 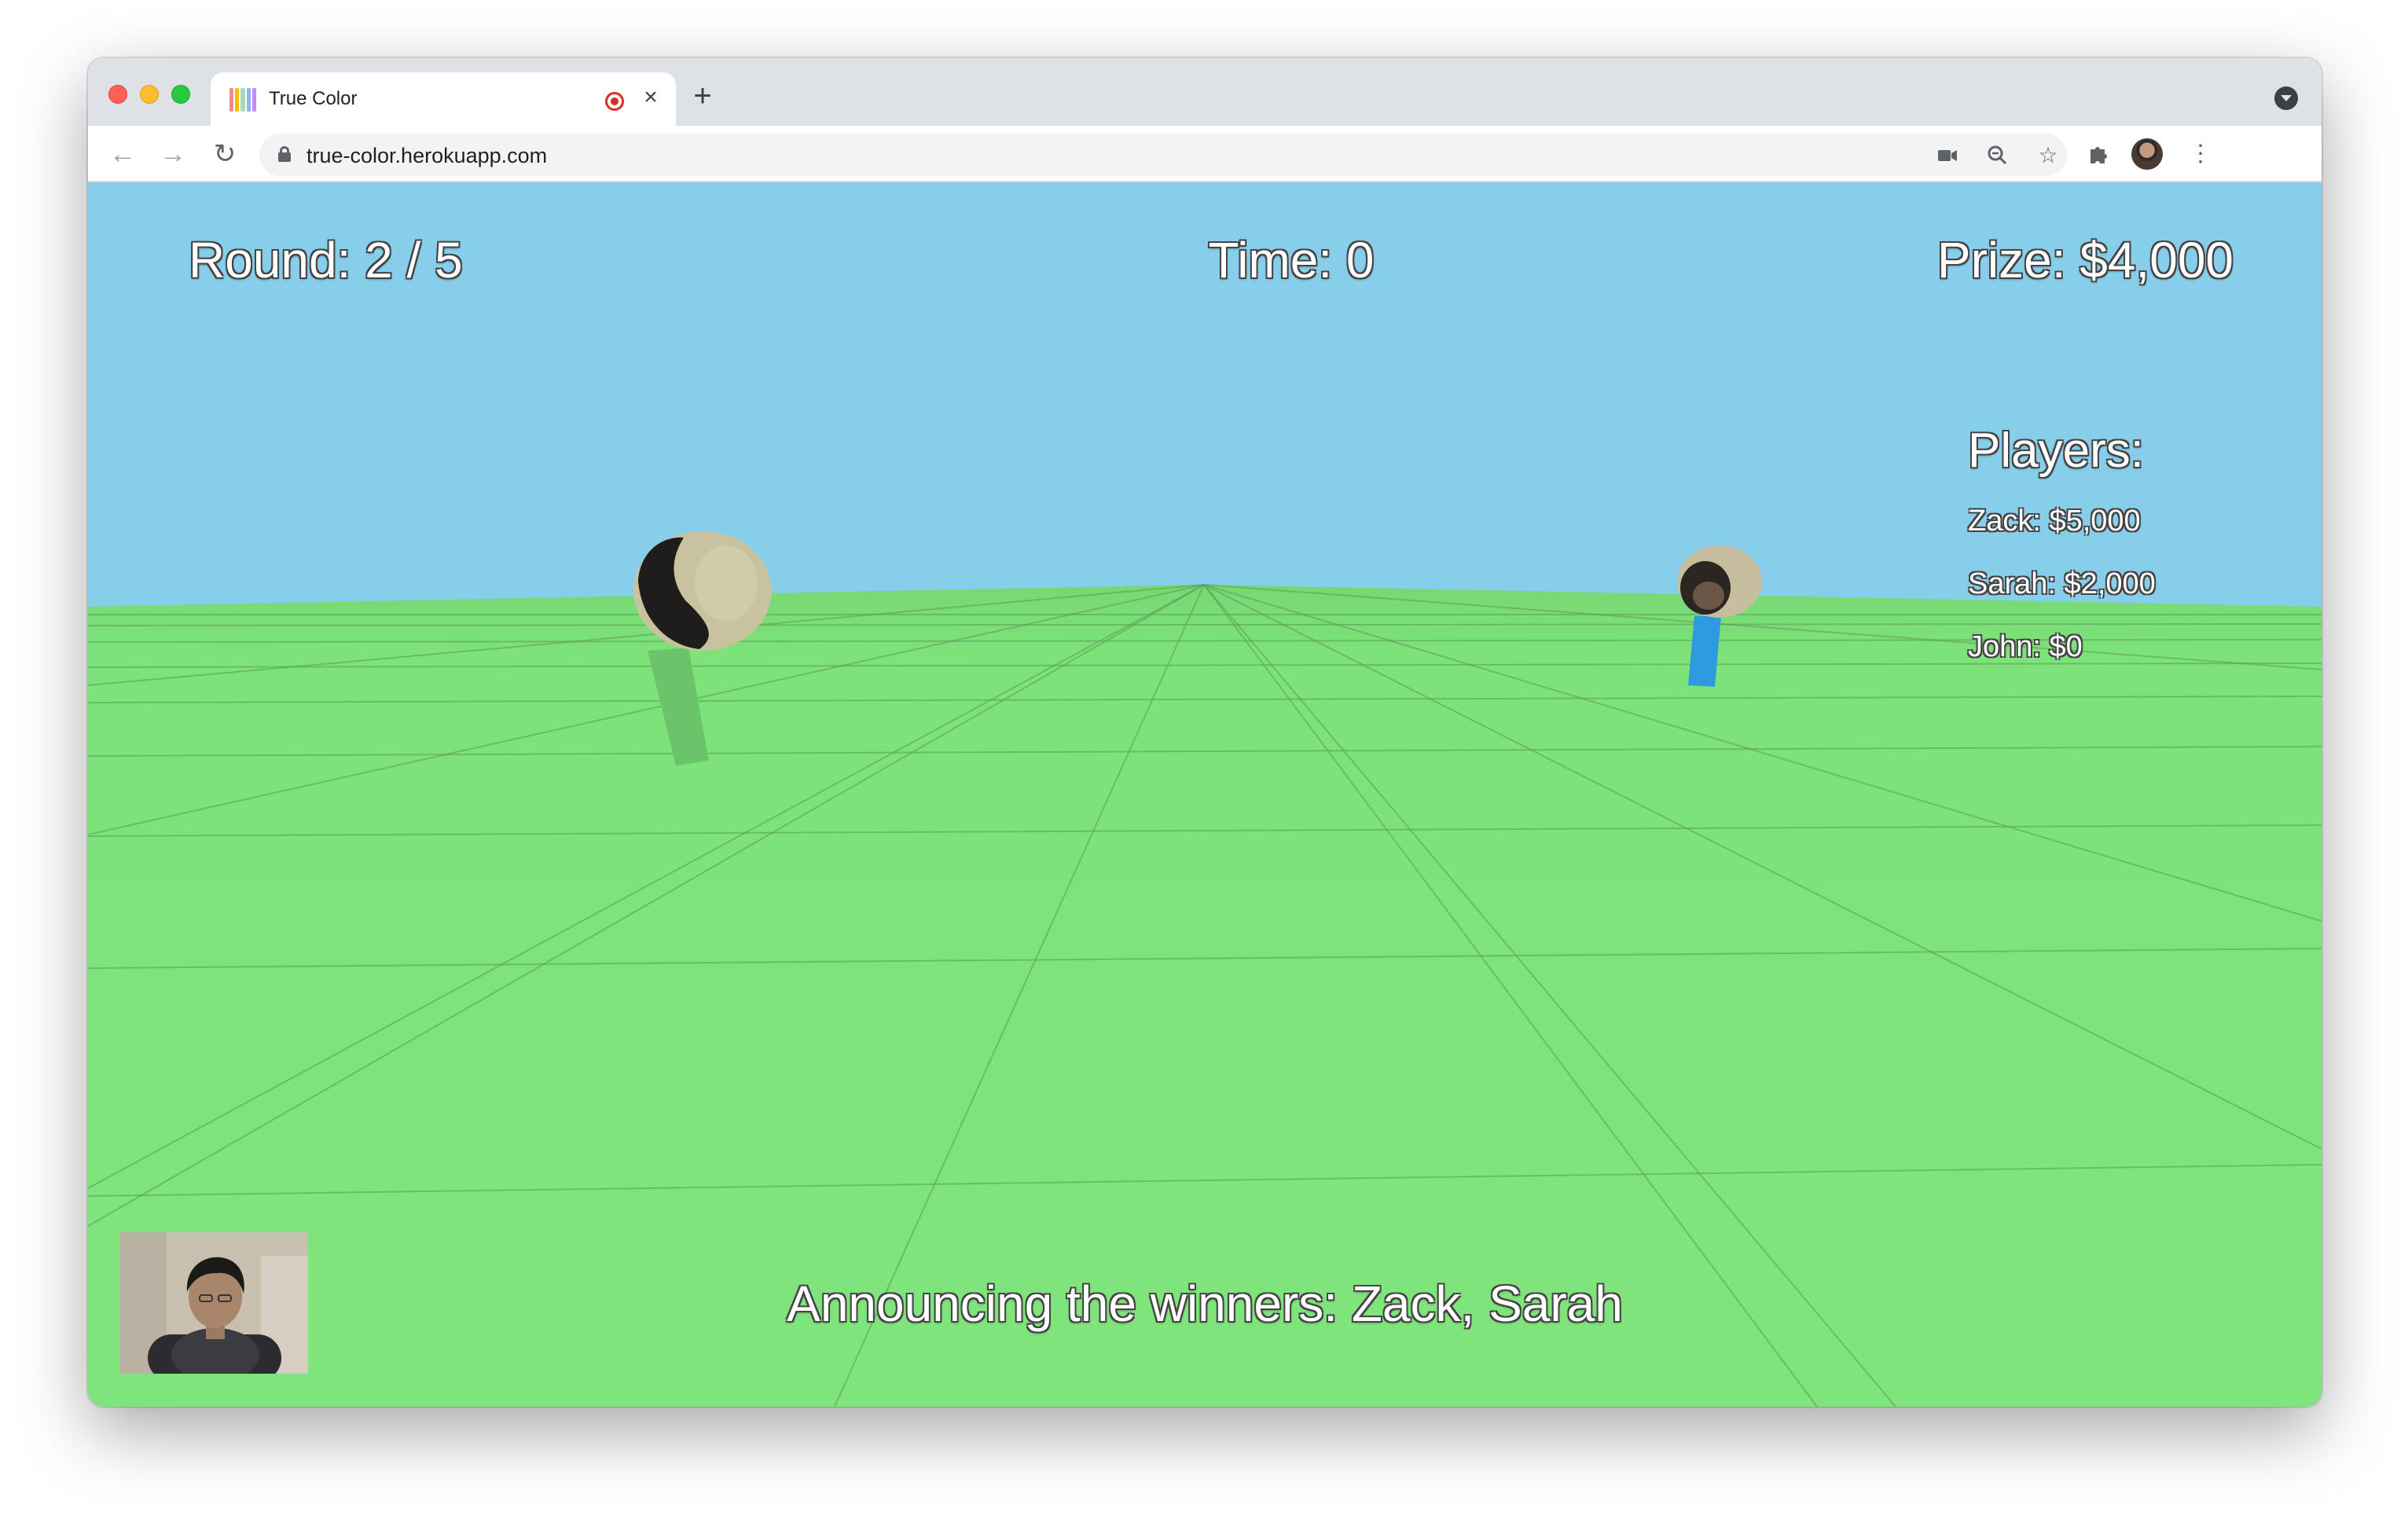 What do you see at coordinates (1948, 155) in the screenshot?
I see `camera-in-use-icon` at bounding box center [1948, 155].